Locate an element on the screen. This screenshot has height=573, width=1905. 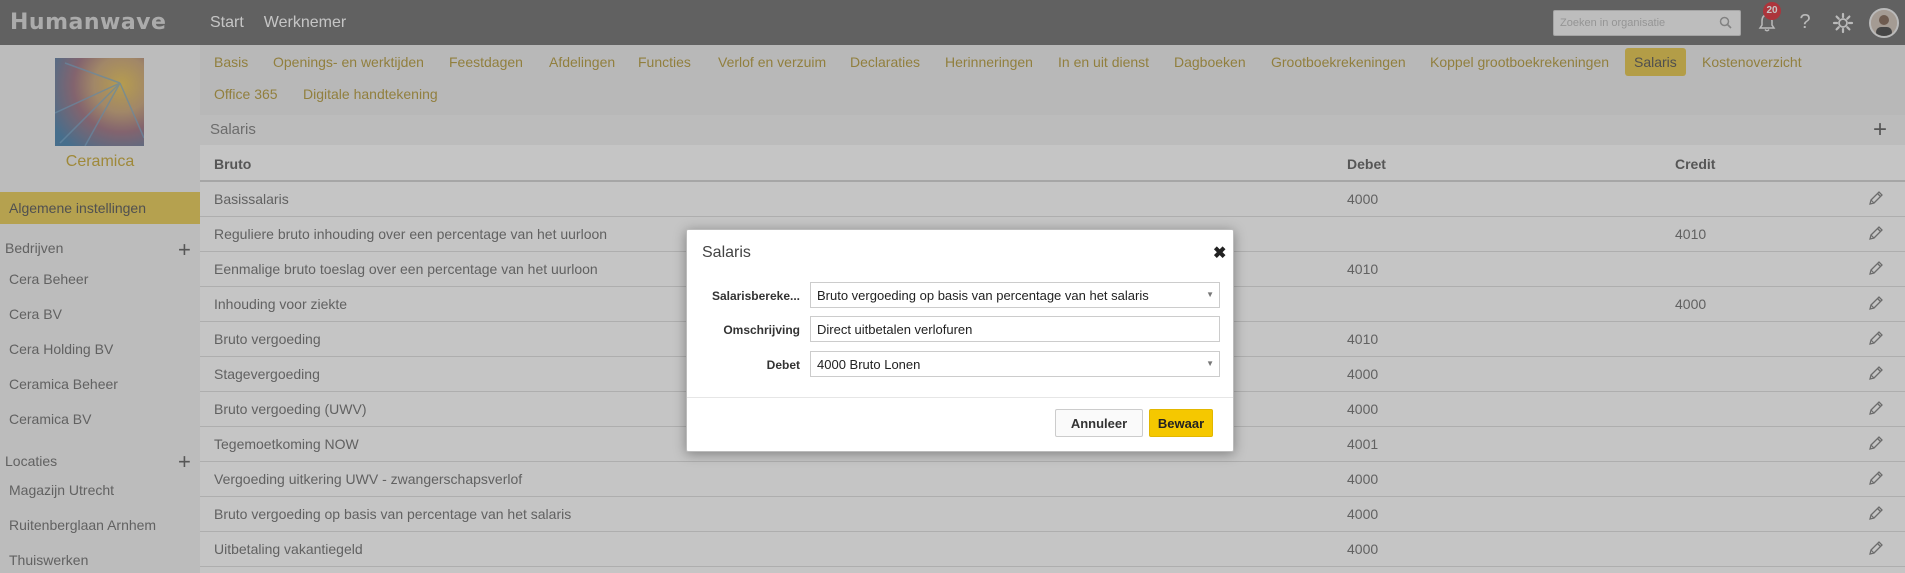
omschrijving-input is located at coordinates (1015, 329).